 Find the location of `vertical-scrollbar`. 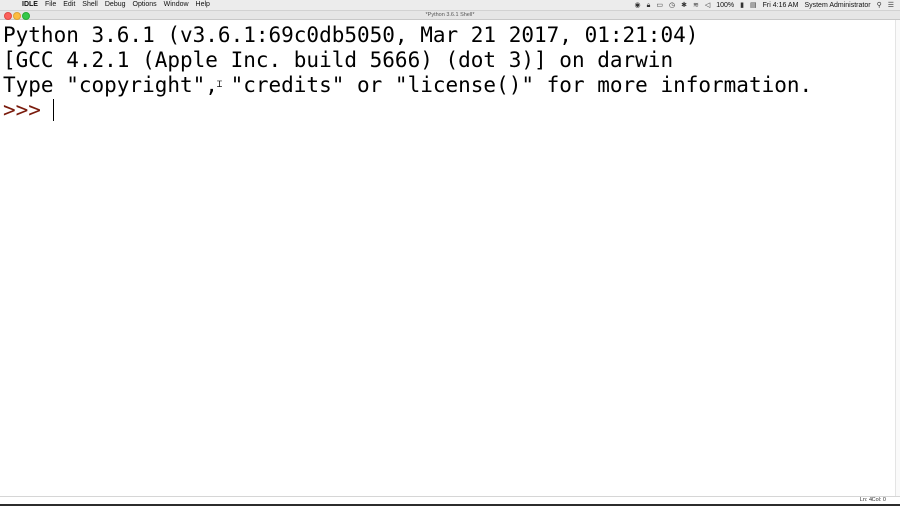

vertical-scrollbar is located at coordinates (897, 258).